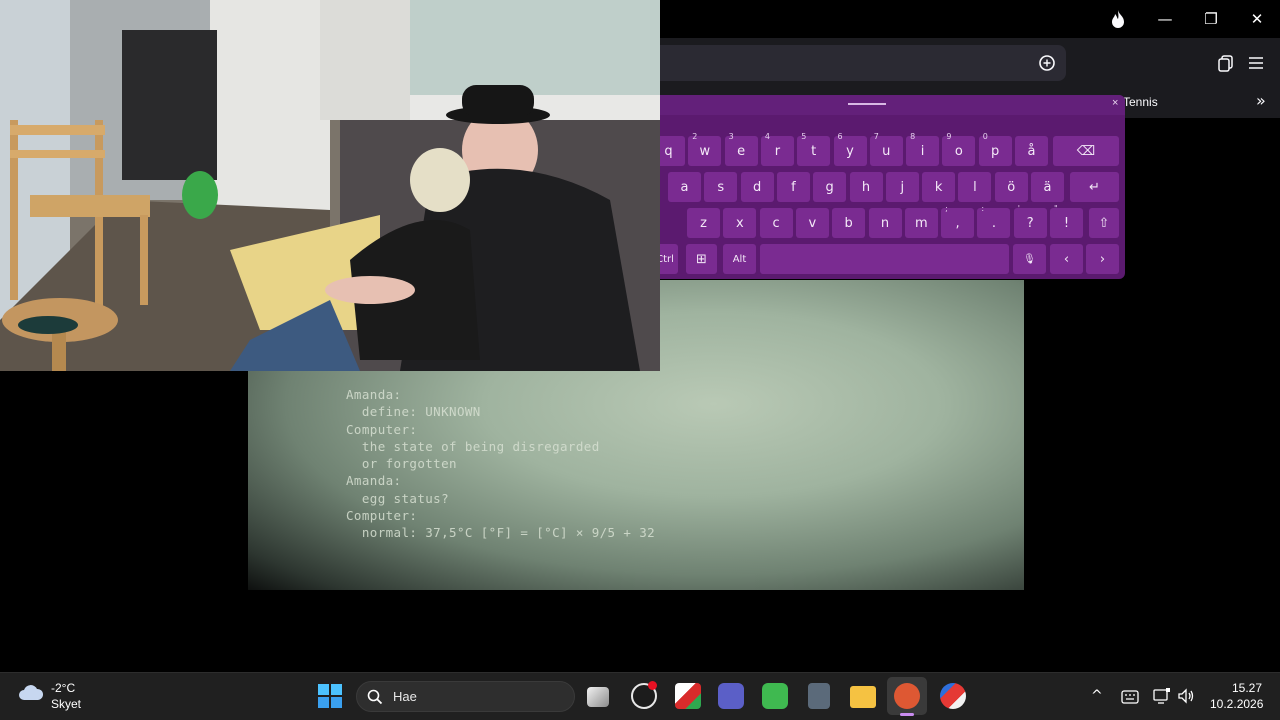 Image resolution: width=1280 pixels, height=720 pixels. I want to click on weather-condition: Skyet, so click(66, 704).